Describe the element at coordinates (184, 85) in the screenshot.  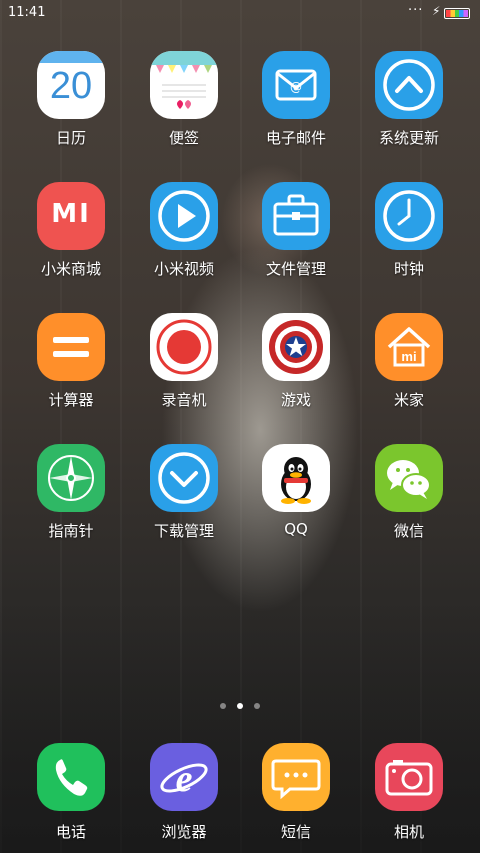
I see `notes-icon` at that location.